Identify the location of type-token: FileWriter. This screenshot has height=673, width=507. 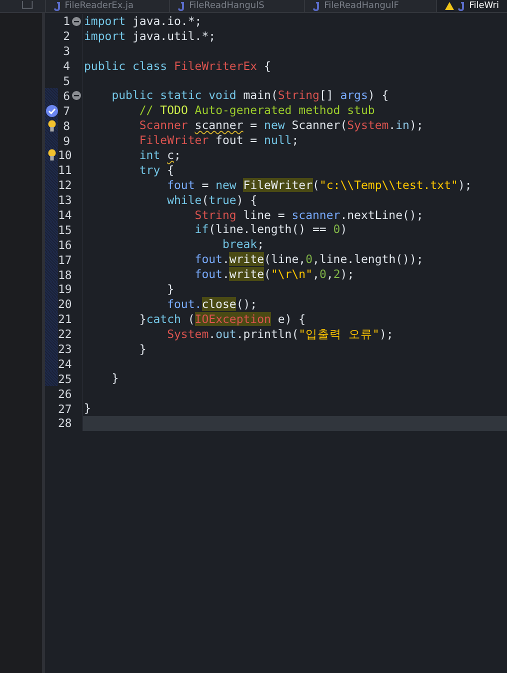
(173, 140).